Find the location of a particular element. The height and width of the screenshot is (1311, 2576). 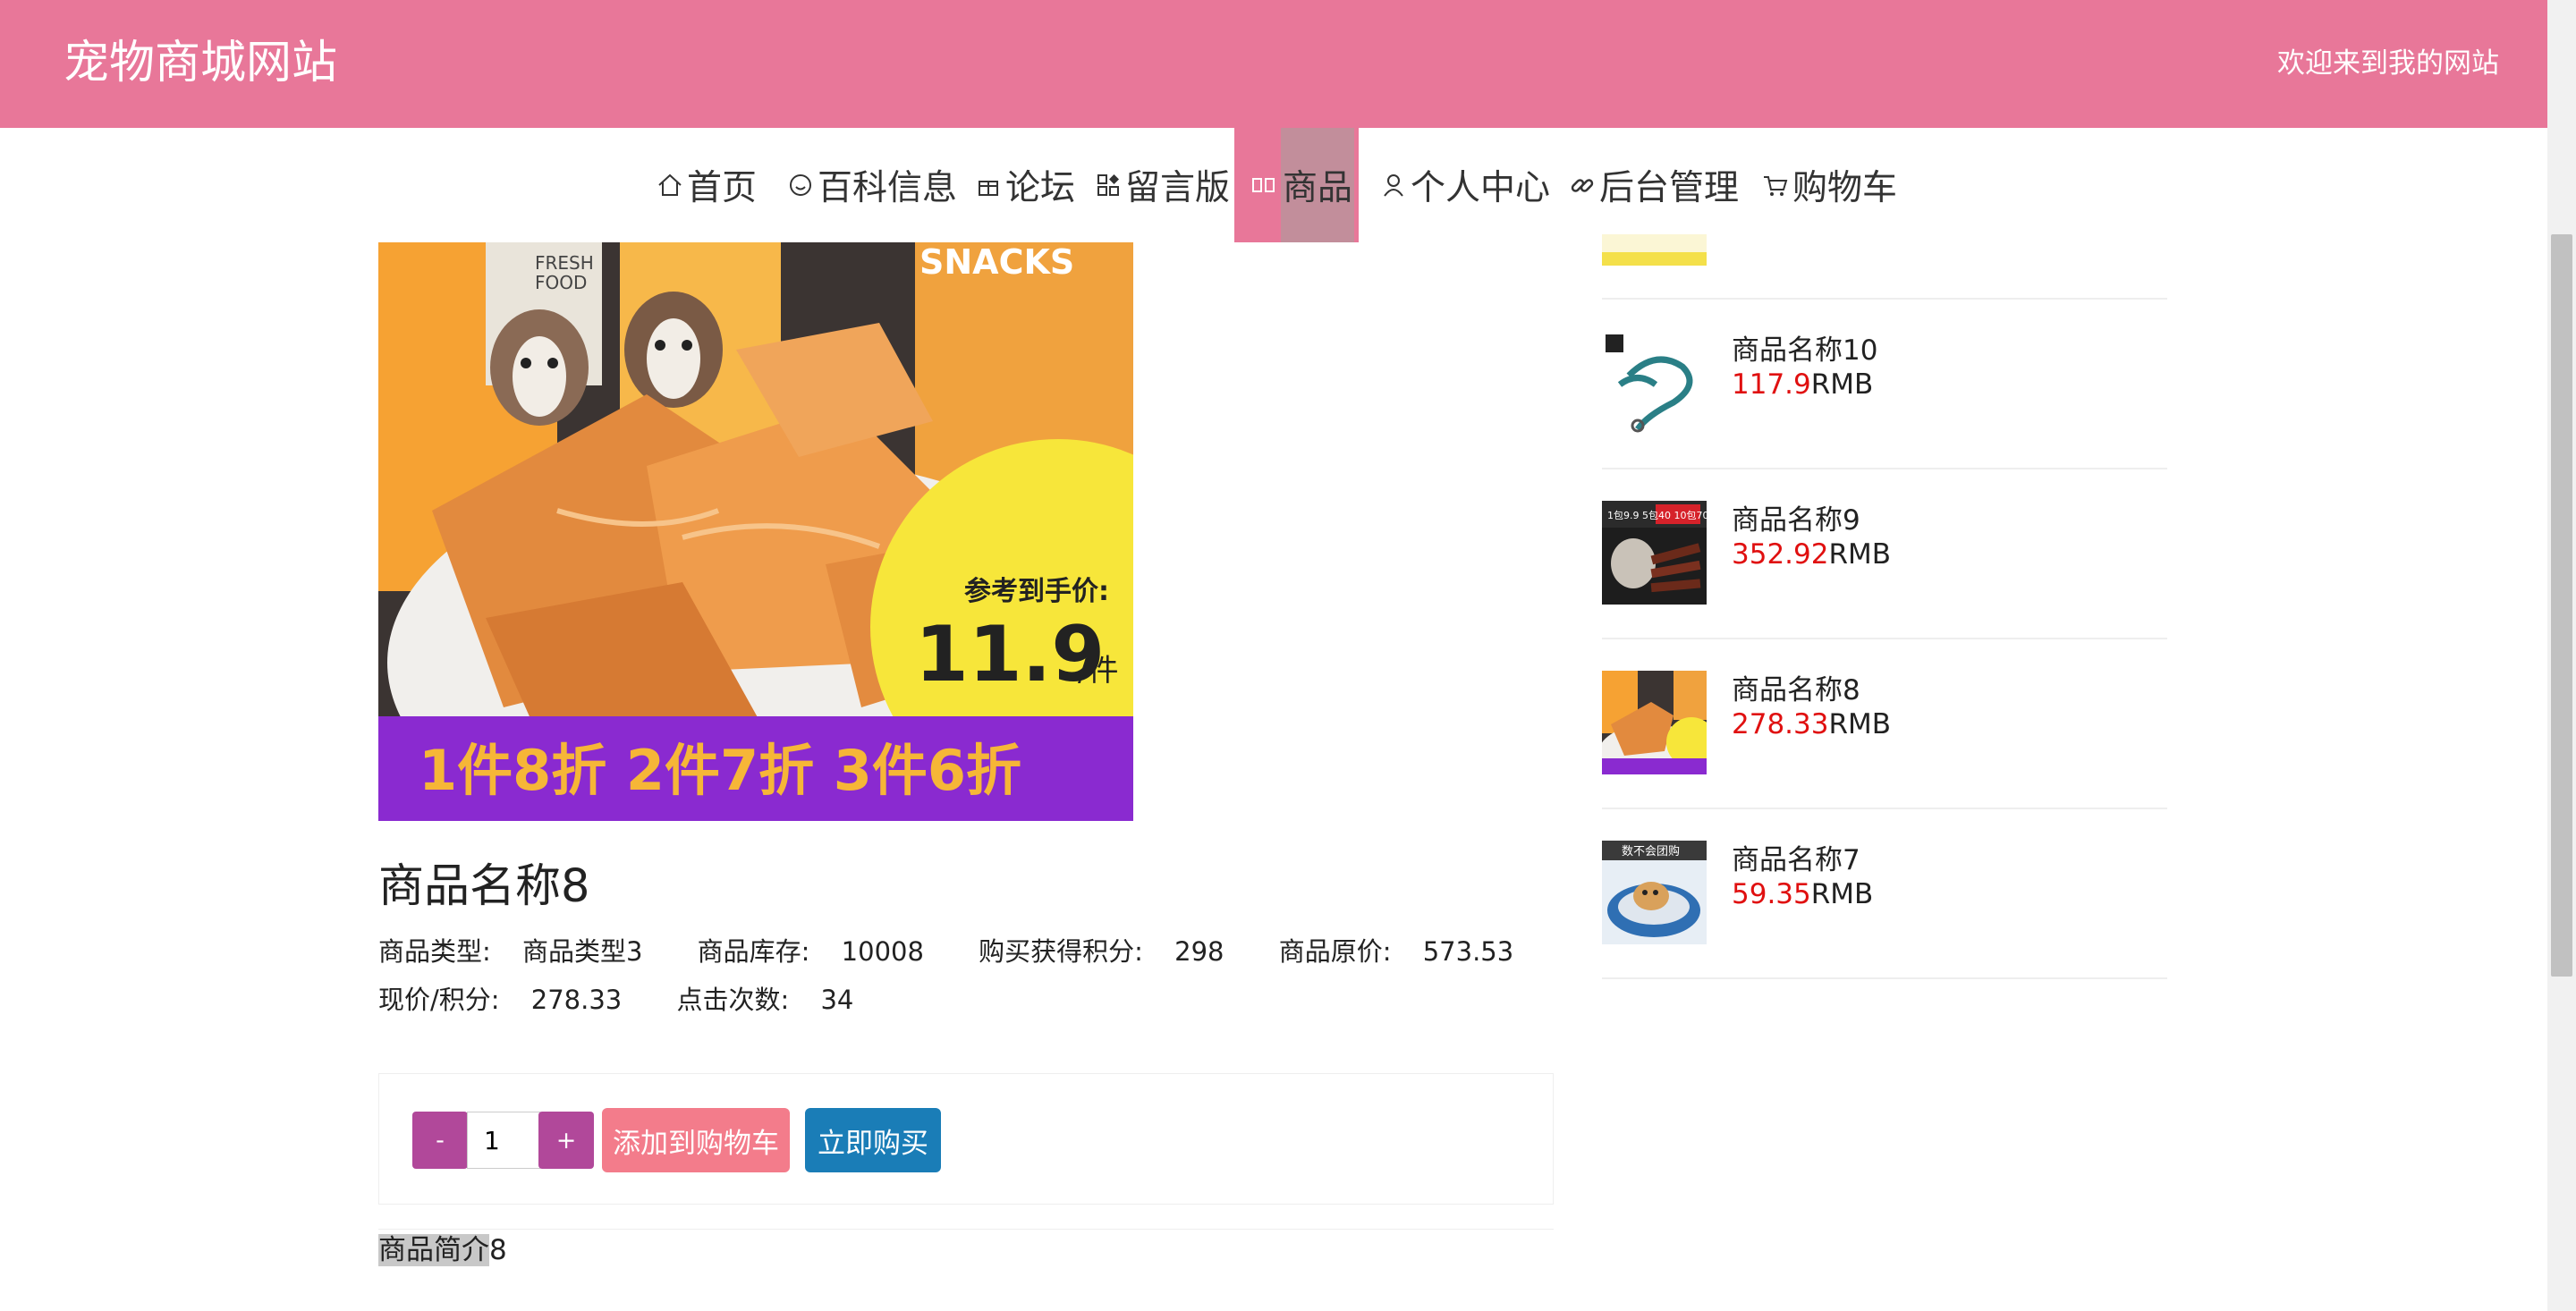

sidebar-product-price: 59.35RMB is located at coordinates (1802, 894).